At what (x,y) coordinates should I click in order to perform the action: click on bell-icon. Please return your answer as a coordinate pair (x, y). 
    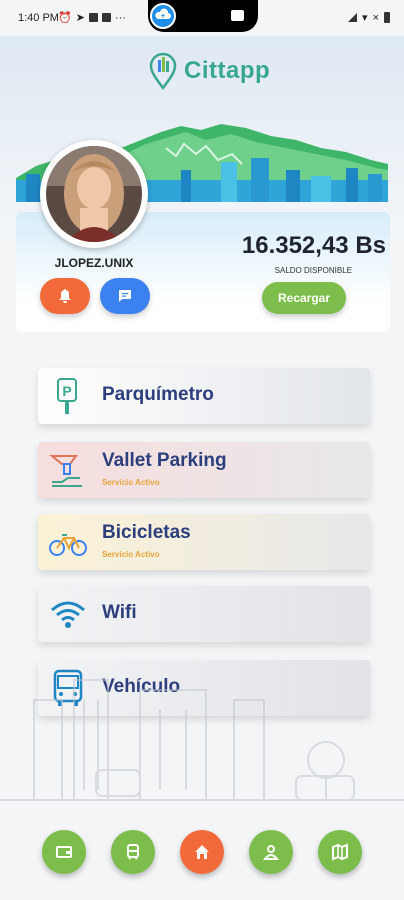
    Looking at the image, I should click on (65, 296).